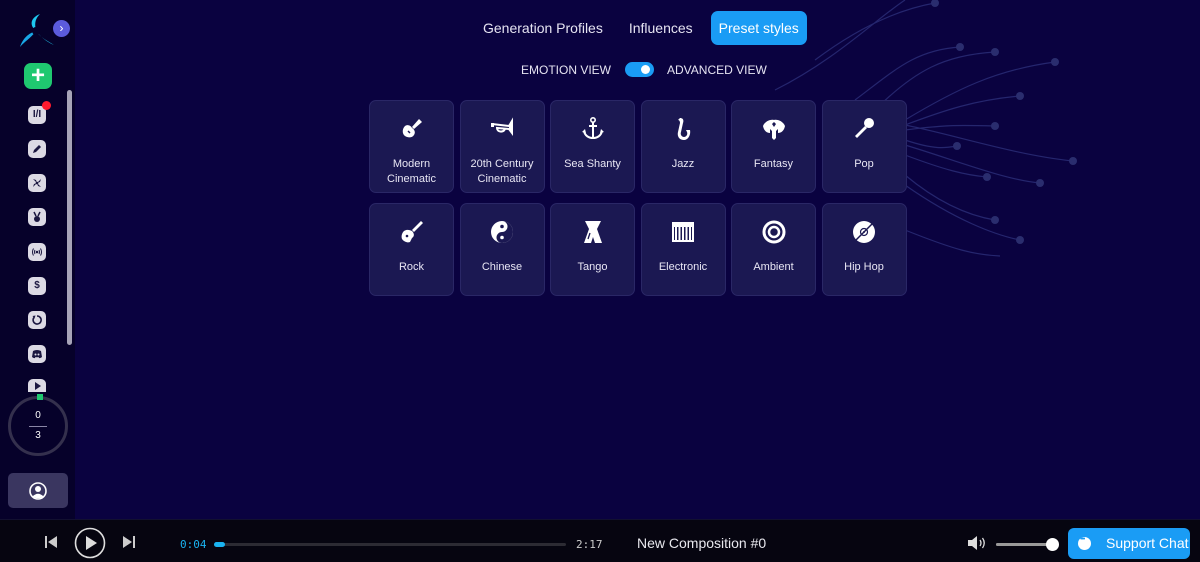 The width and height of the screenshot is (1200, 562). Describe the element at coordinates (37, 114) in the screenshot. I see `lyrics-icon: I/I` at that location.